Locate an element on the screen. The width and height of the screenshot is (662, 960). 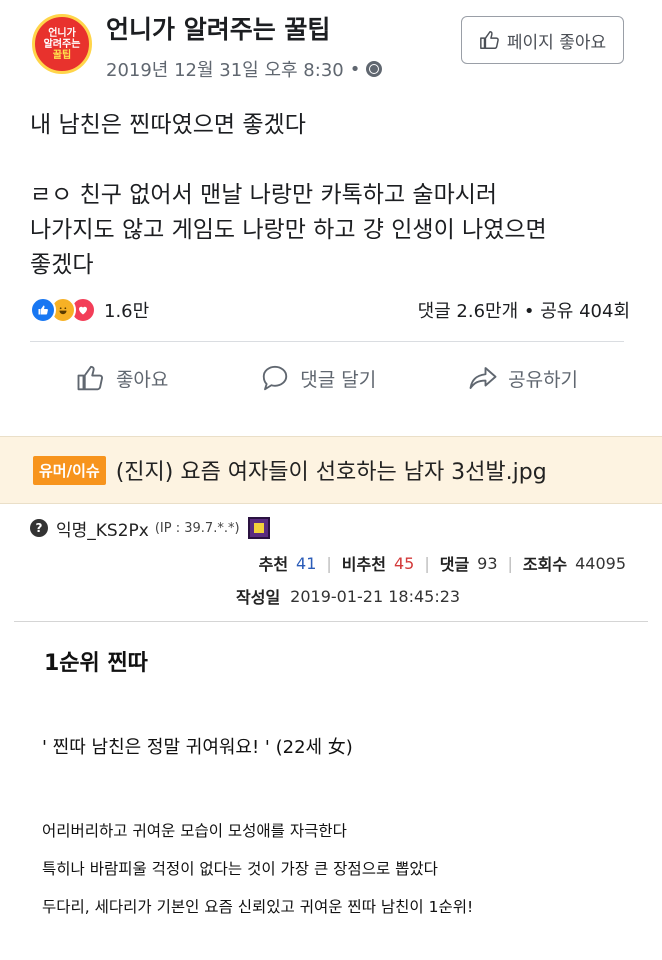
date-label: 작성일 is located at coordinates (258, 597).